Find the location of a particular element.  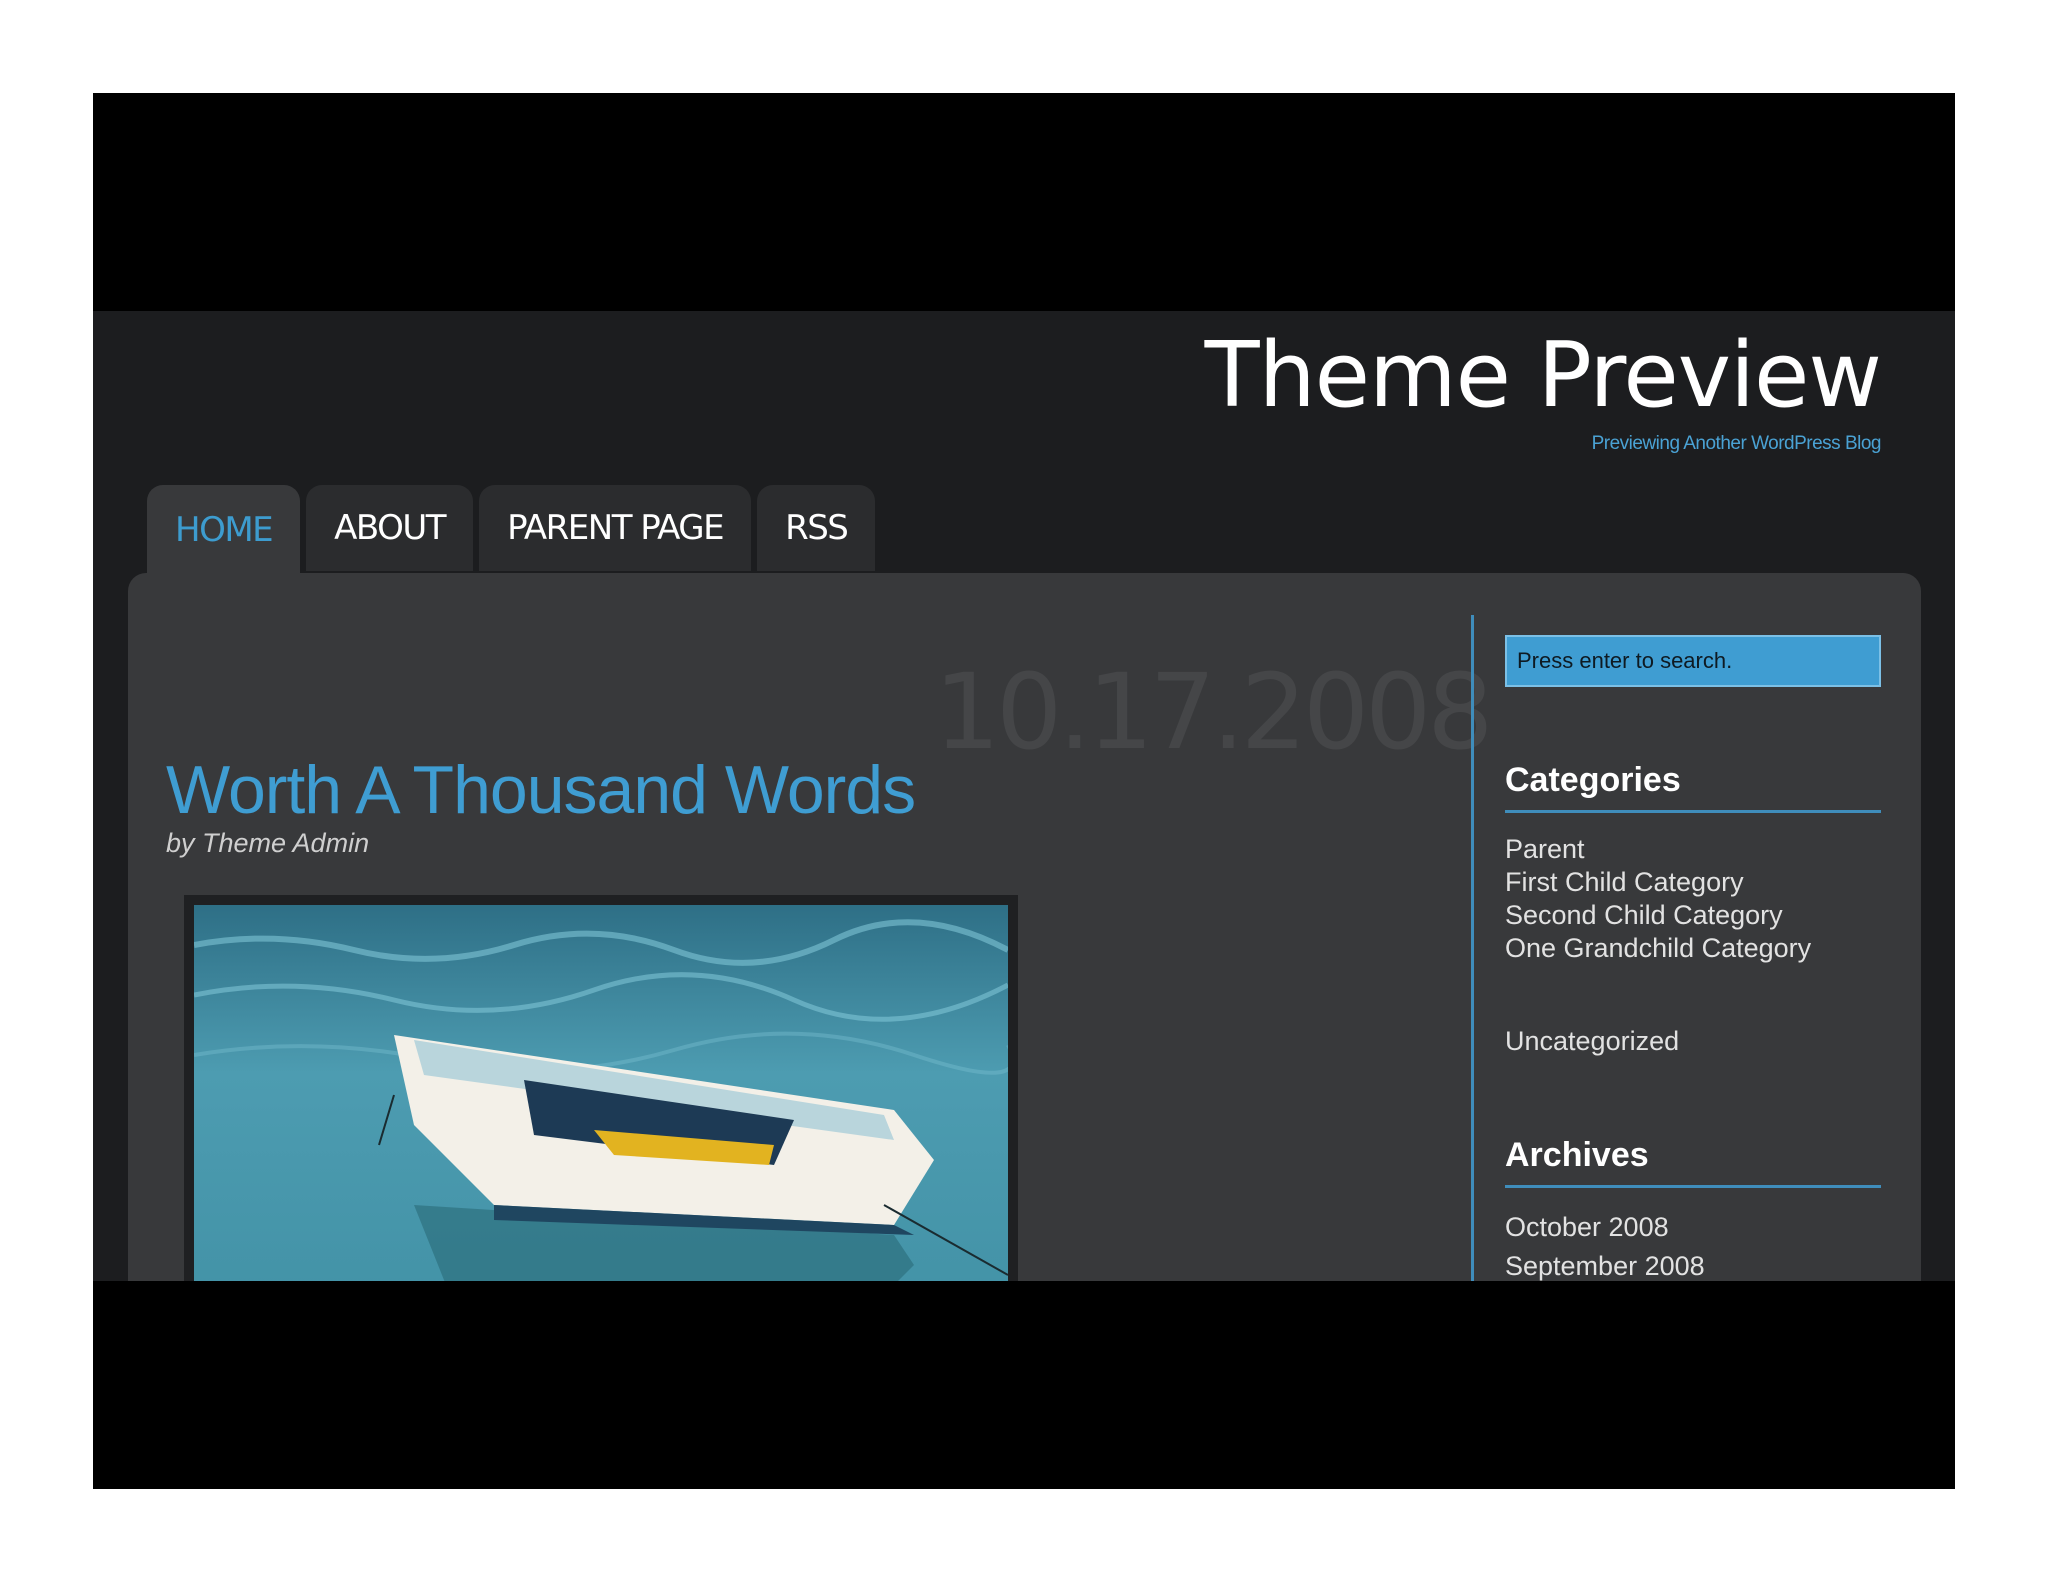

post-date: 10.17.2008 is located at coordinates (1213, 712).